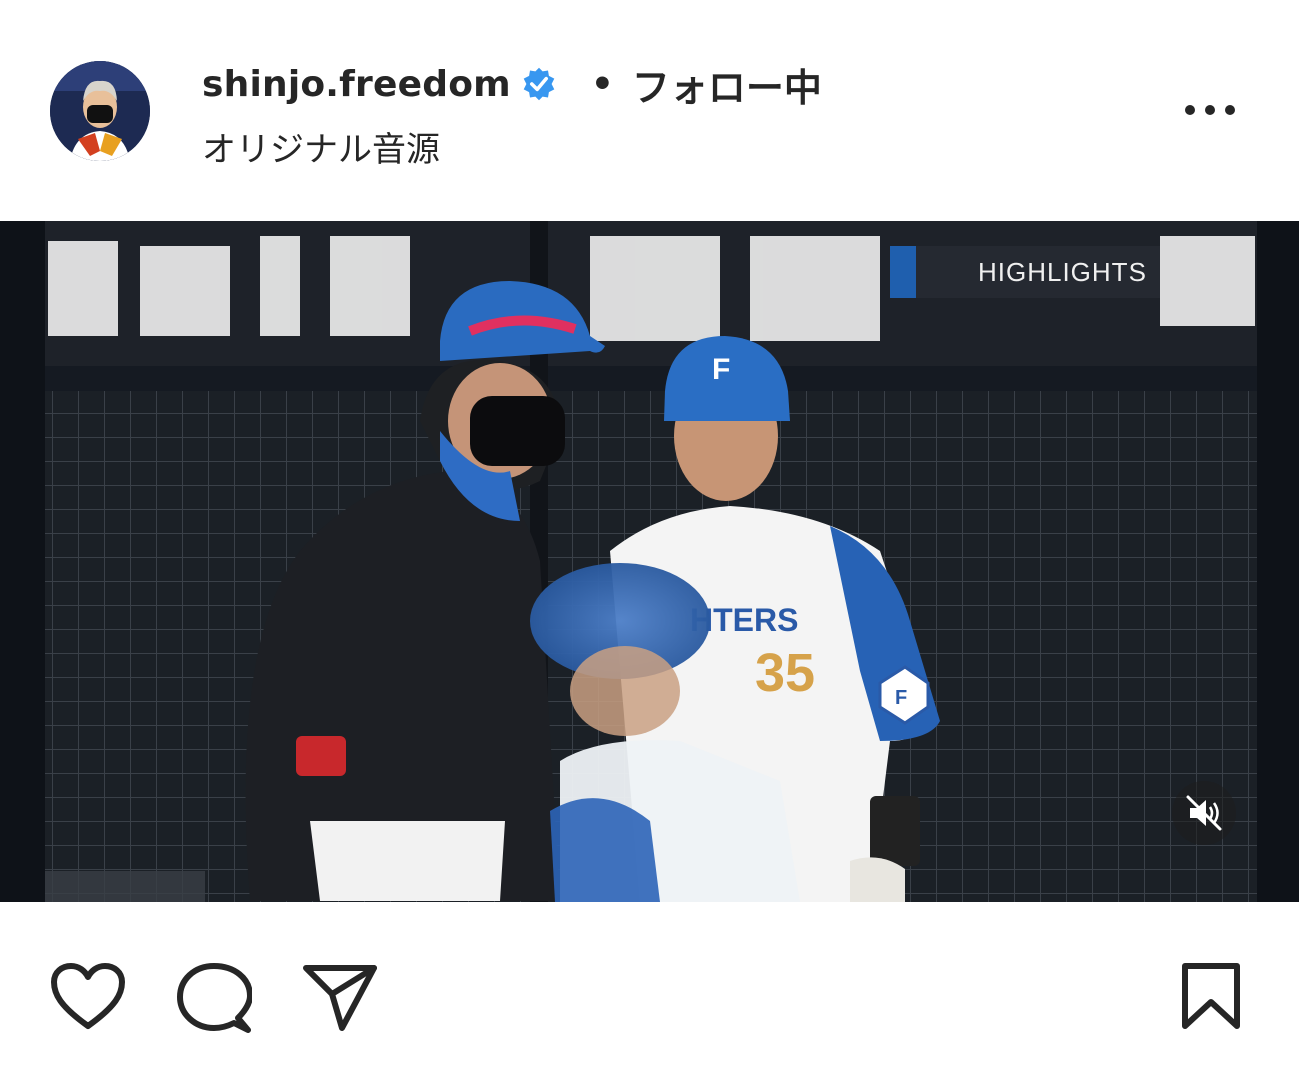 This screenshot has height=1065, width=1299. Describe the element at coordinates (727, 84) in the screenshot. I see `following-button: フォロー中` at that location.